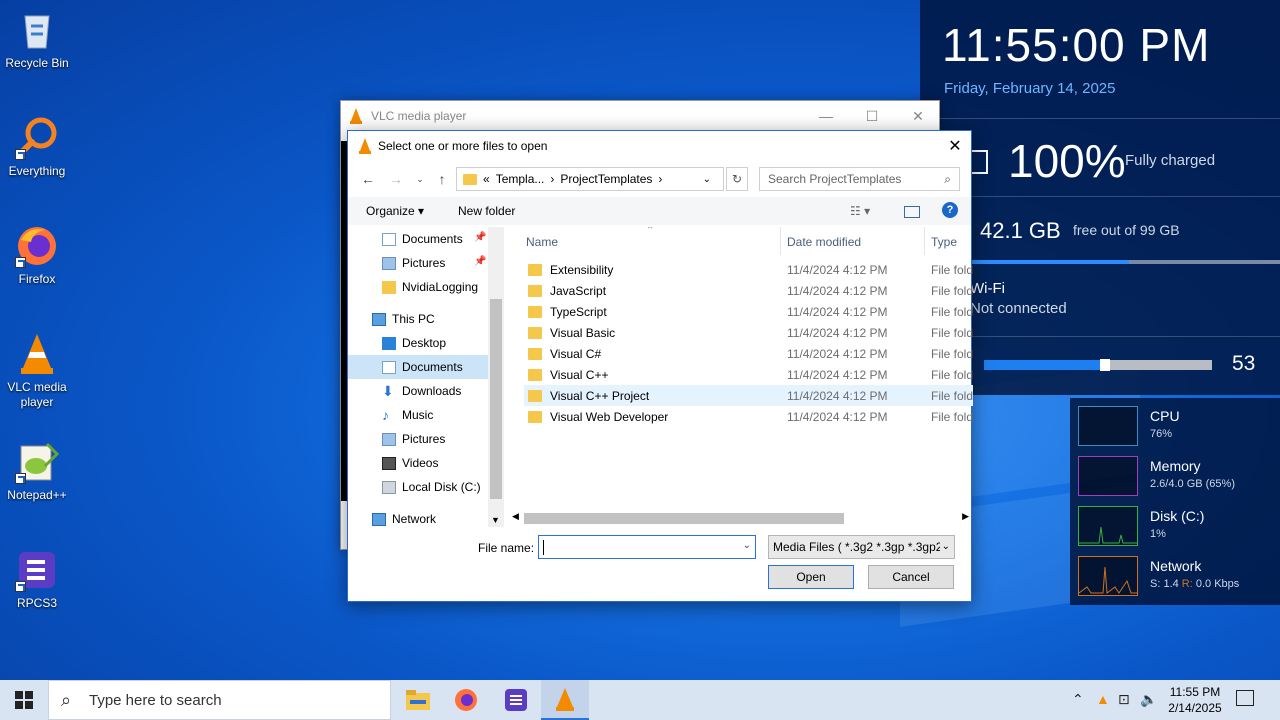 This screenshot has width=1280, height=720. I want to click on file-row: Visual C++ 11/4/2024 4:12 PM File fold, so click(748, 374).